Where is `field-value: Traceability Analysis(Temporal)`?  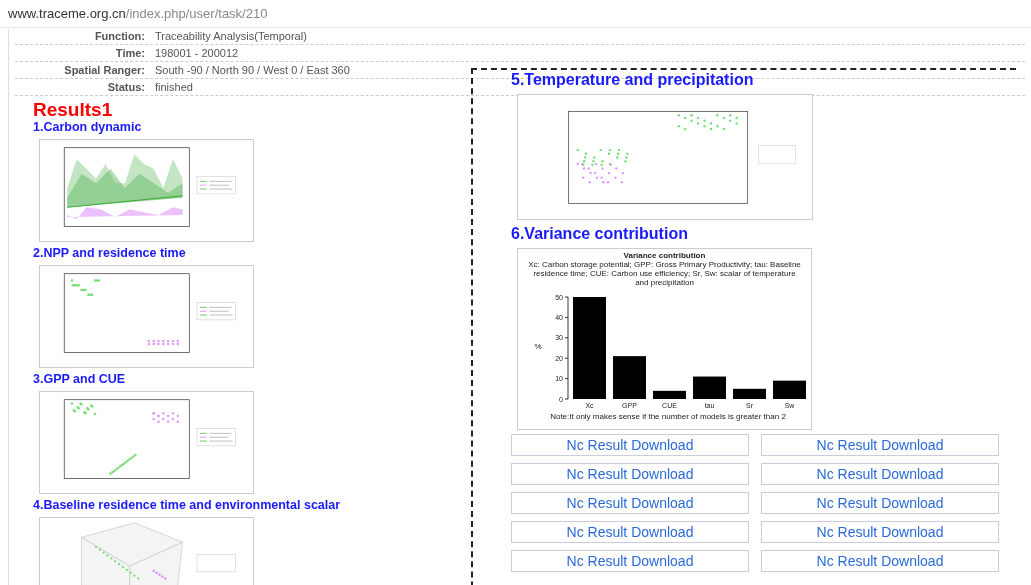 field-value: Traceability Analysis(Temporal) is located at coordinates (231, 37).